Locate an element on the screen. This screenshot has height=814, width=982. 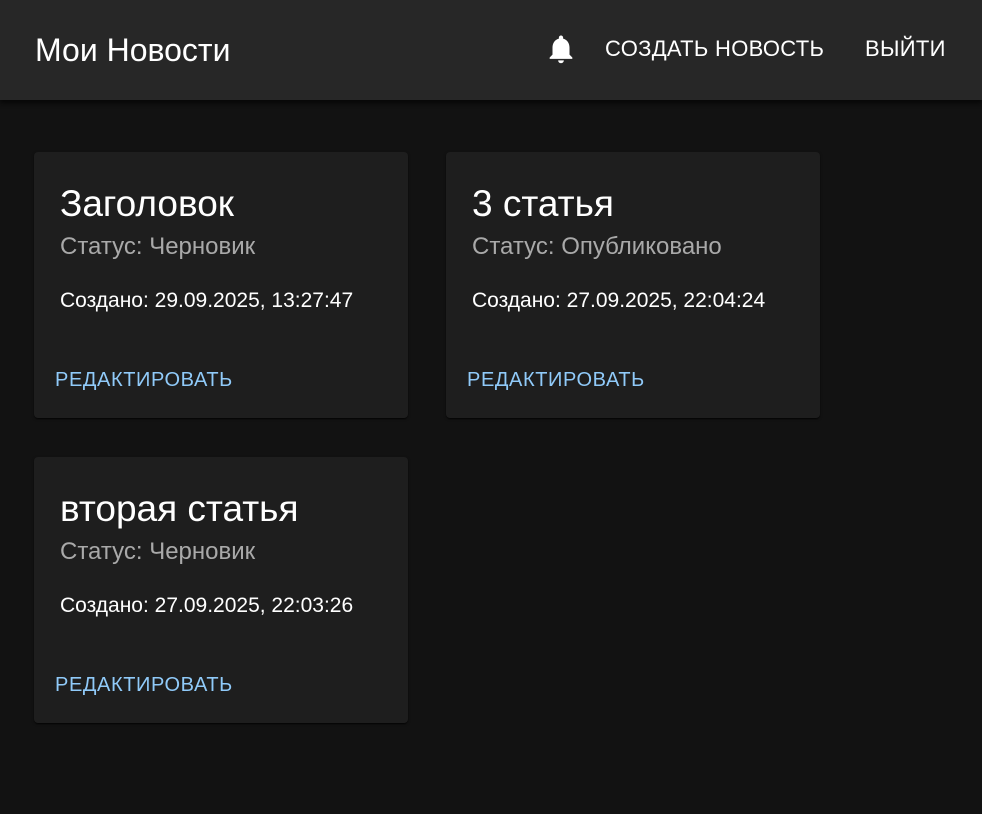
news-card-title: 3 статья is located at coordinates (543, 203).